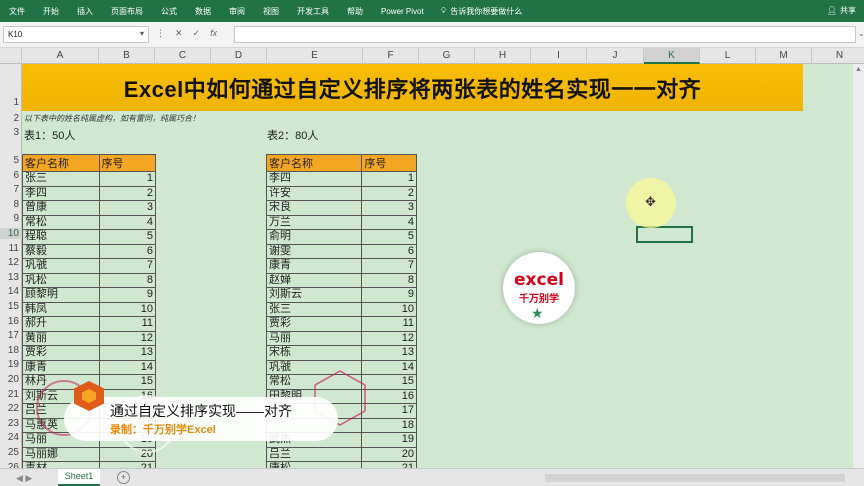  What do you see at coordinates (11, 321) in the screenshot?
I see `row-header-16: 16` at bounding box center [11, 321].